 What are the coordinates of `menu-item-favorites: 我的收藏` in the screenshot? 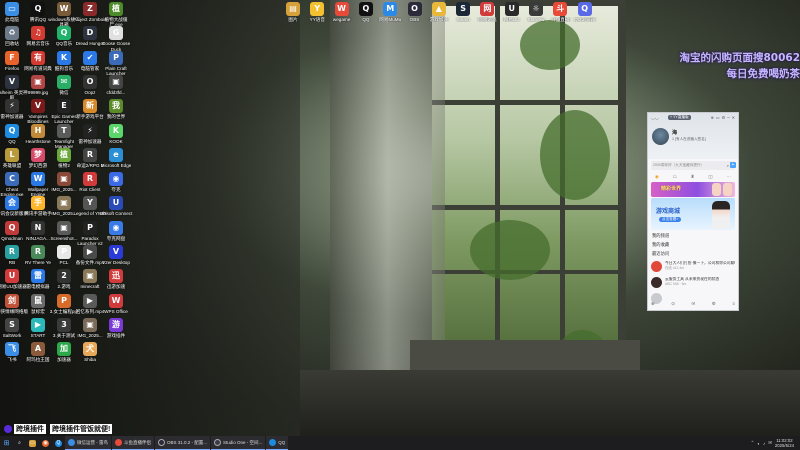 It's located at (695, 244).